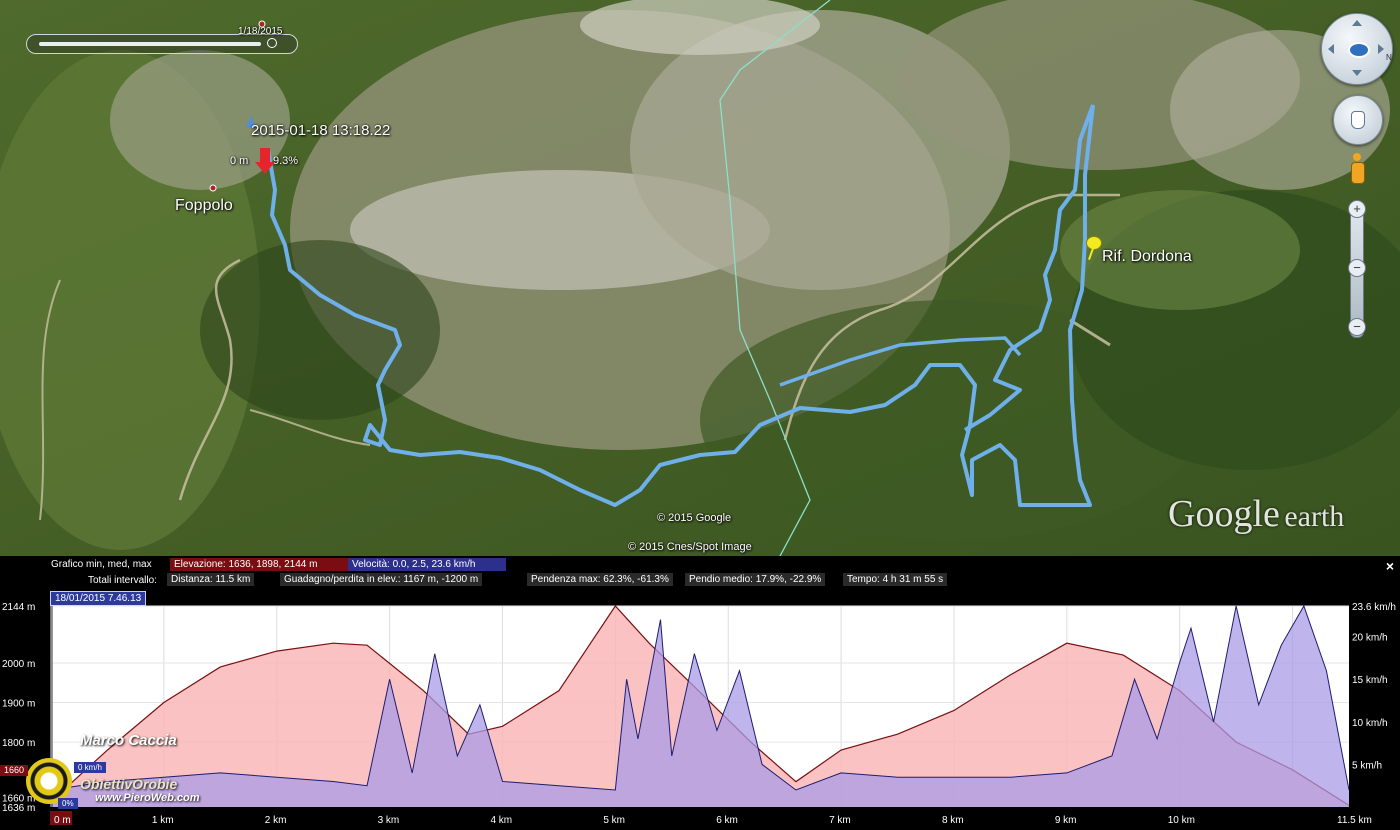 The image size is (1400, 830). Describe the element at coordinates (1357, 268) in the screenshot. I see `zoom-handle: −` at that location.